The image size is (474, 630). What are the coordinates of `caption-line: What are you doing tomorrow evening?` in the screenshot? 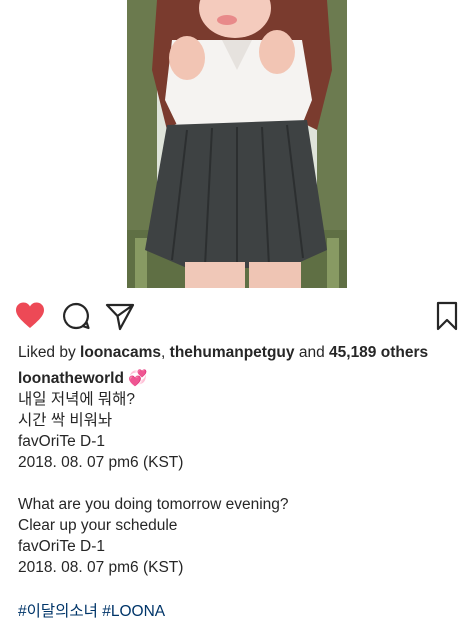 It's located at (153, 504).